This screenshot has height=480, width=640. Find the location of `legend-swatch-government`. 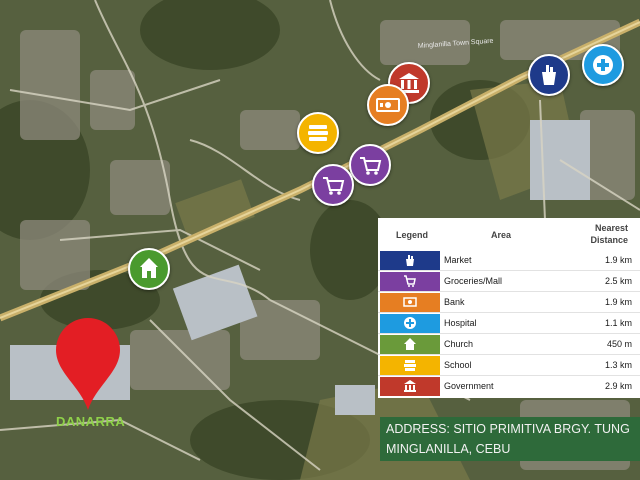

legend-swatch-government is located at coordinates (410, 386).